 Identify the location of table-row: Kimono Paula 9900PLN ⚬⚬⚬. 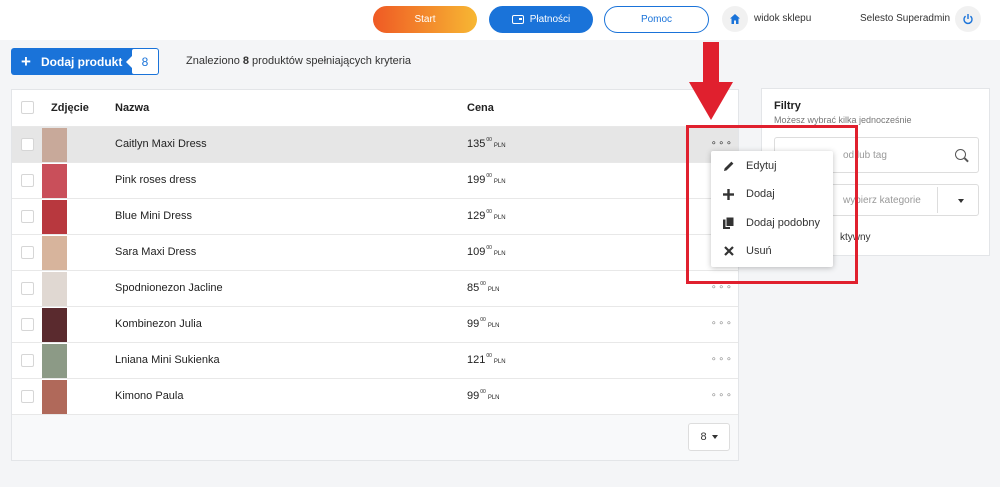
(375, 396).